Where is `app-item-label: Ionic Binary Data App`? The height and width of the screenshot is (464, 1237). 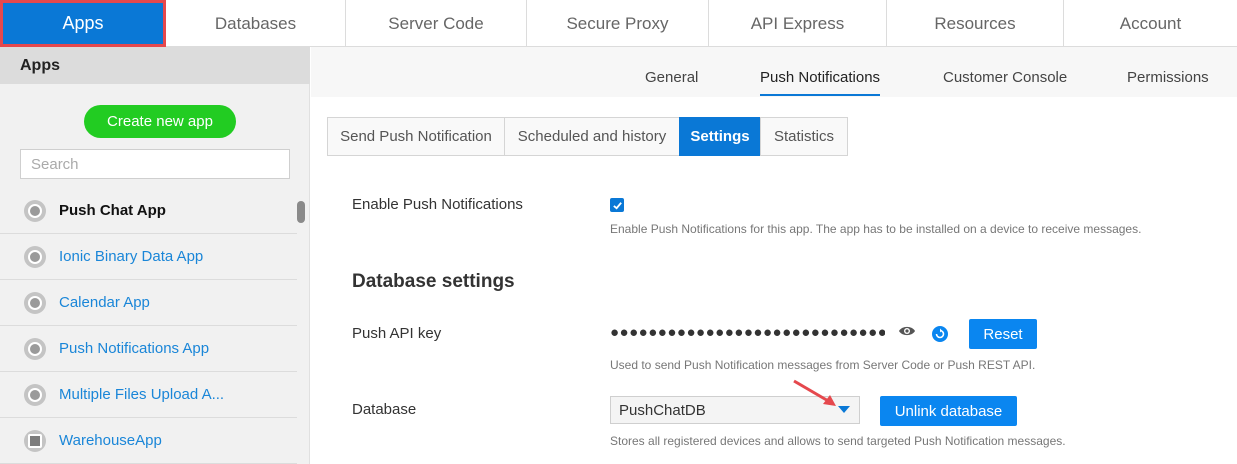
app-item-label: Ionic Binary Data App is located at coordinates (131, 256).